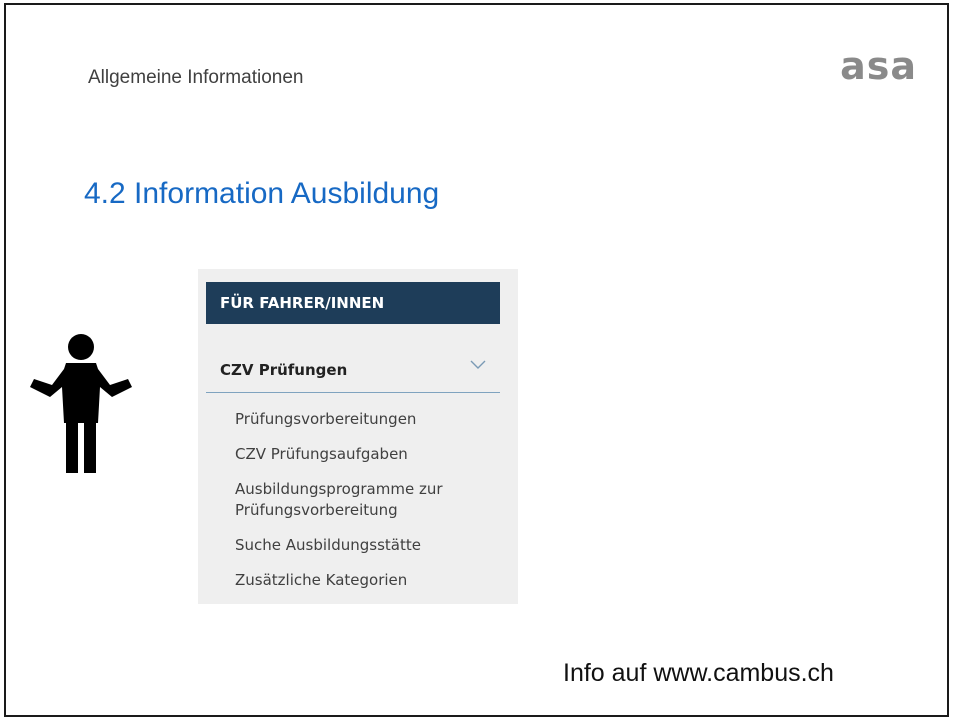  Describe the element at coordinates (353, 303) in the screenshot. I see `menu-header: FÜR FAHRER/INNEN` at that location.